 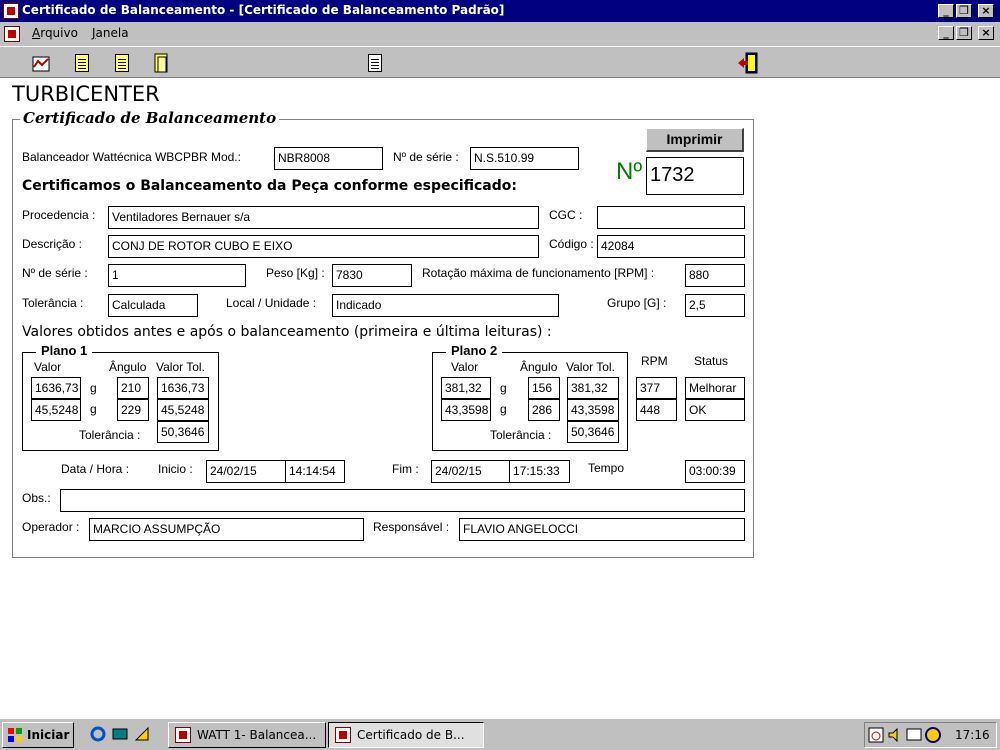 I want to click on list-button, so click(x=122, y=63).